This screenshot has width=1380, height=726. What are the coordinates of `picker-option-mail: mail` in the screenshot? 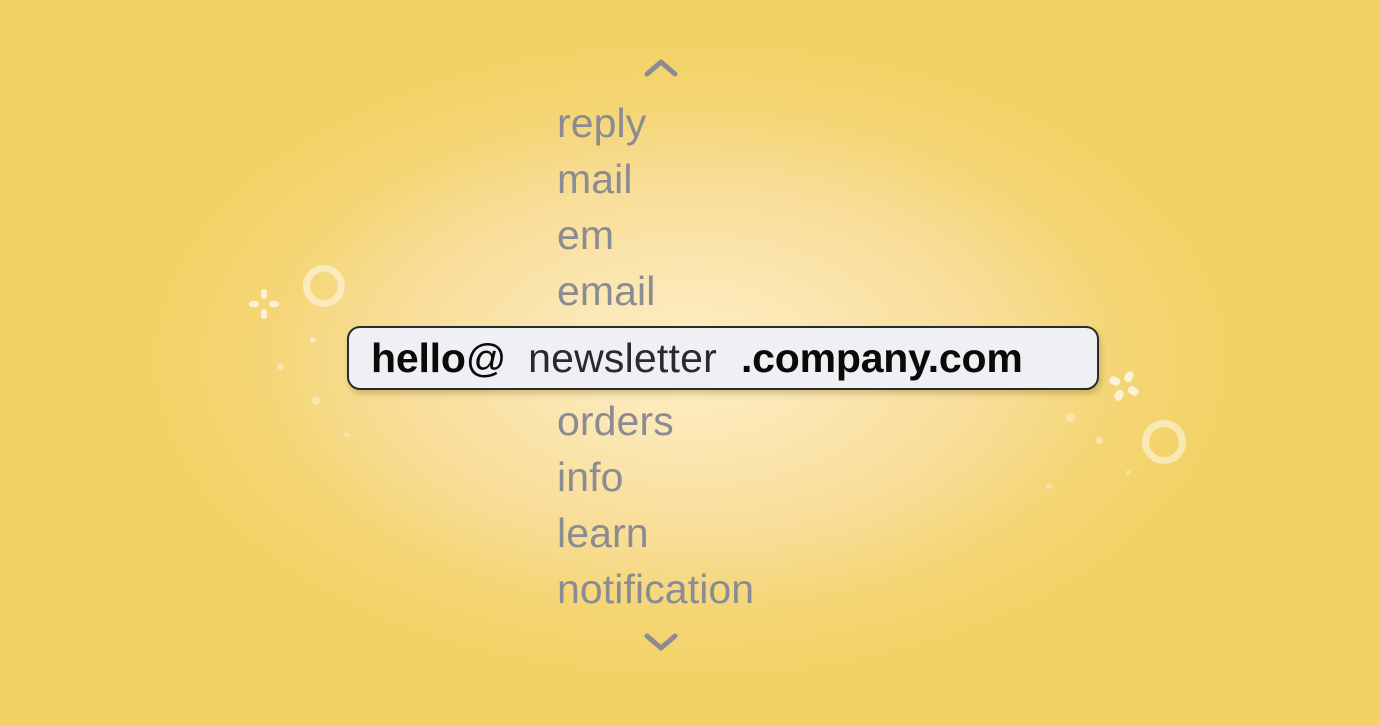 It's located at (595, 179).